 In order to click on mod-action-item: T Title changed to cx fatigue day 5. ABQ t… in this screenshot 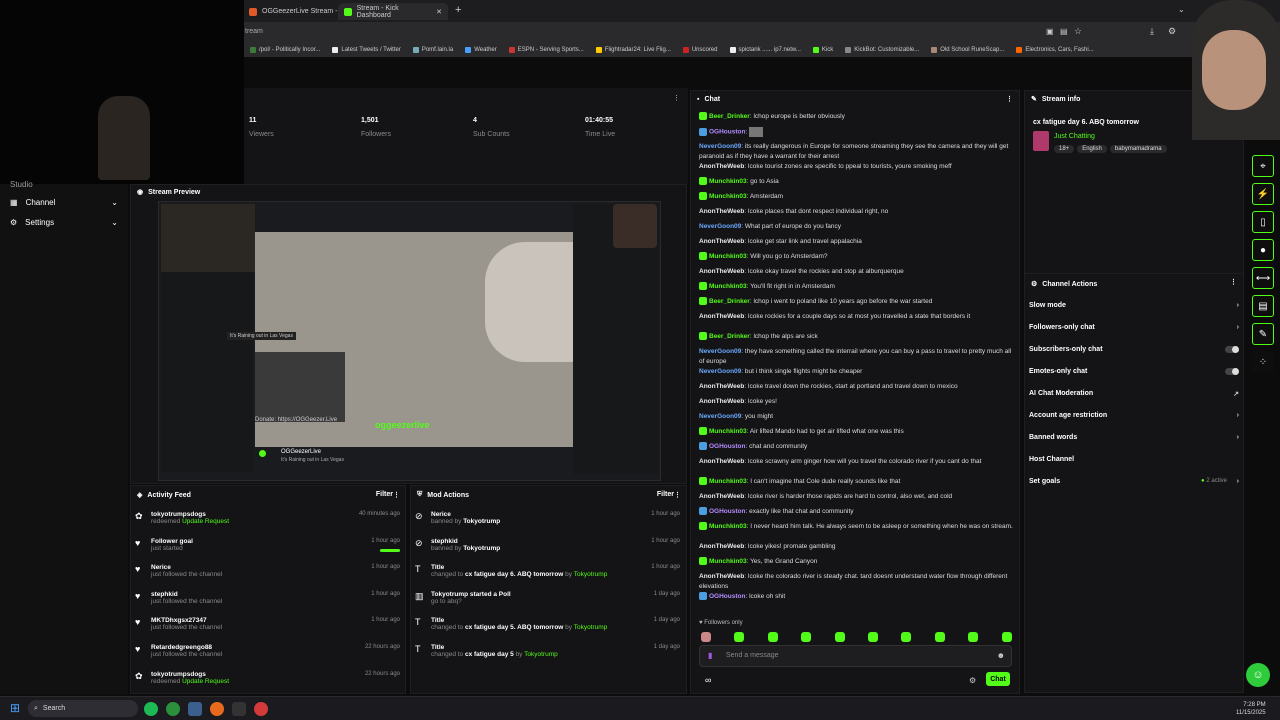, I will do `click(550, 624)`.